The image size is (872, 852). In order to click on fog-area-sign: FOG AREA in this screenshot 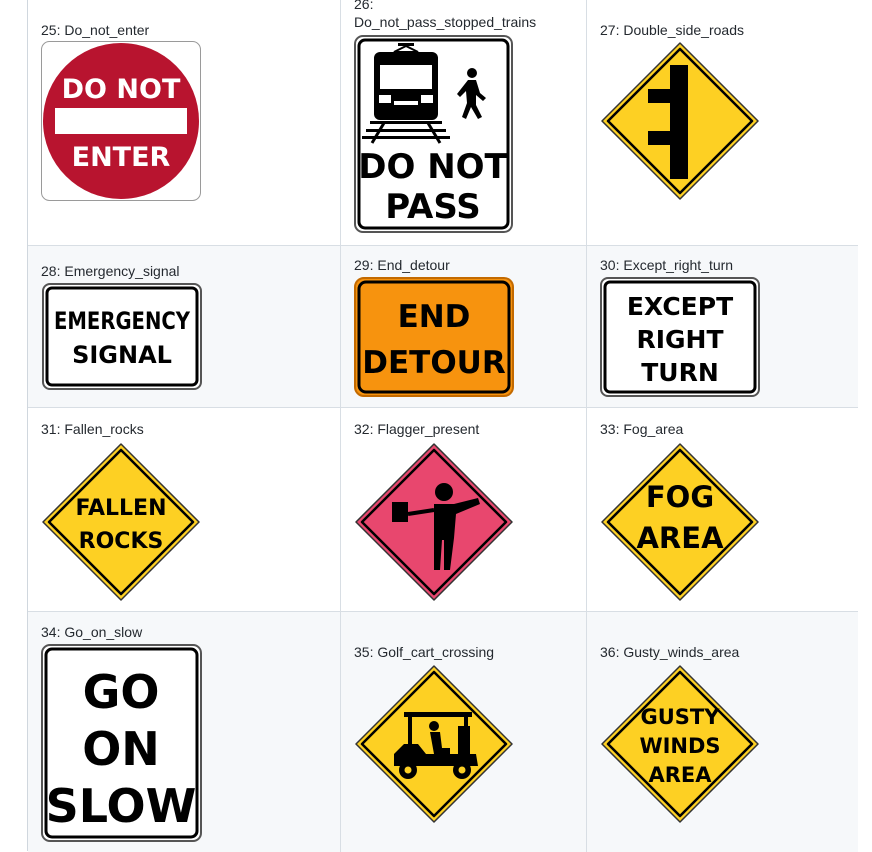, I will do `click(680, 522)`.